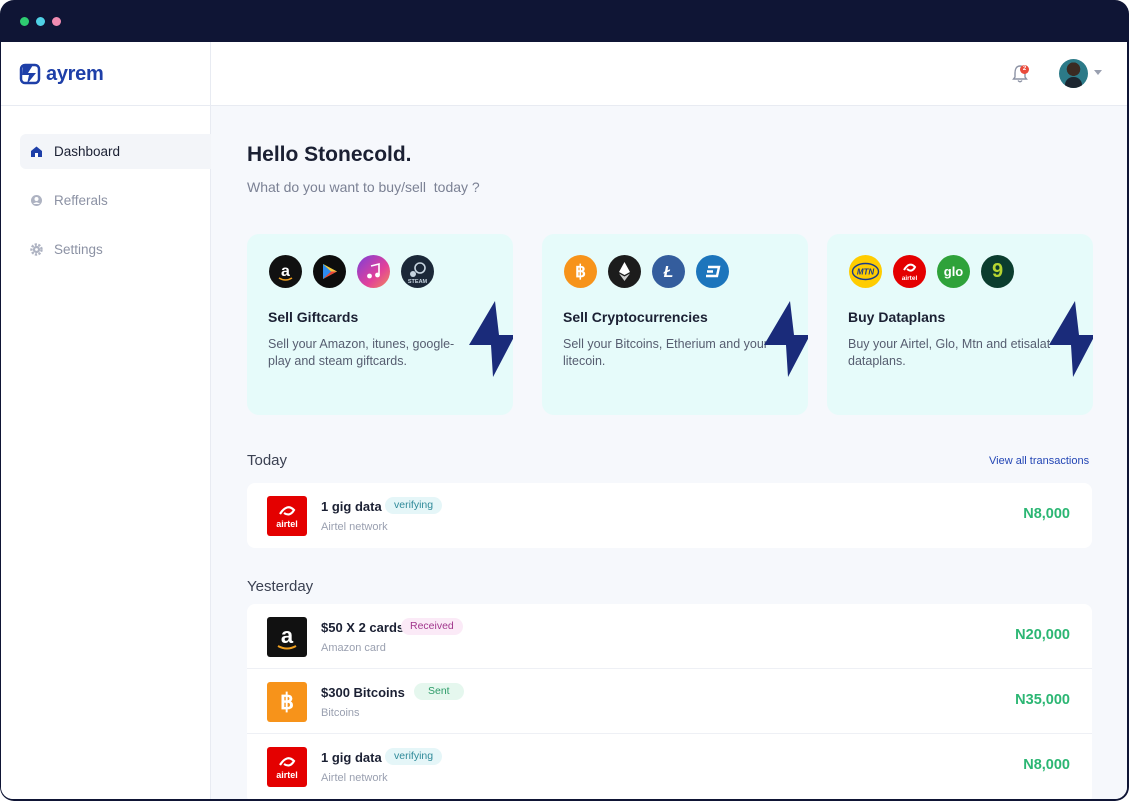 Image resolution: width=1129 pixels, height=801 pixels. I want to click on sidebar-item-label: Settings, so click(78, 249).